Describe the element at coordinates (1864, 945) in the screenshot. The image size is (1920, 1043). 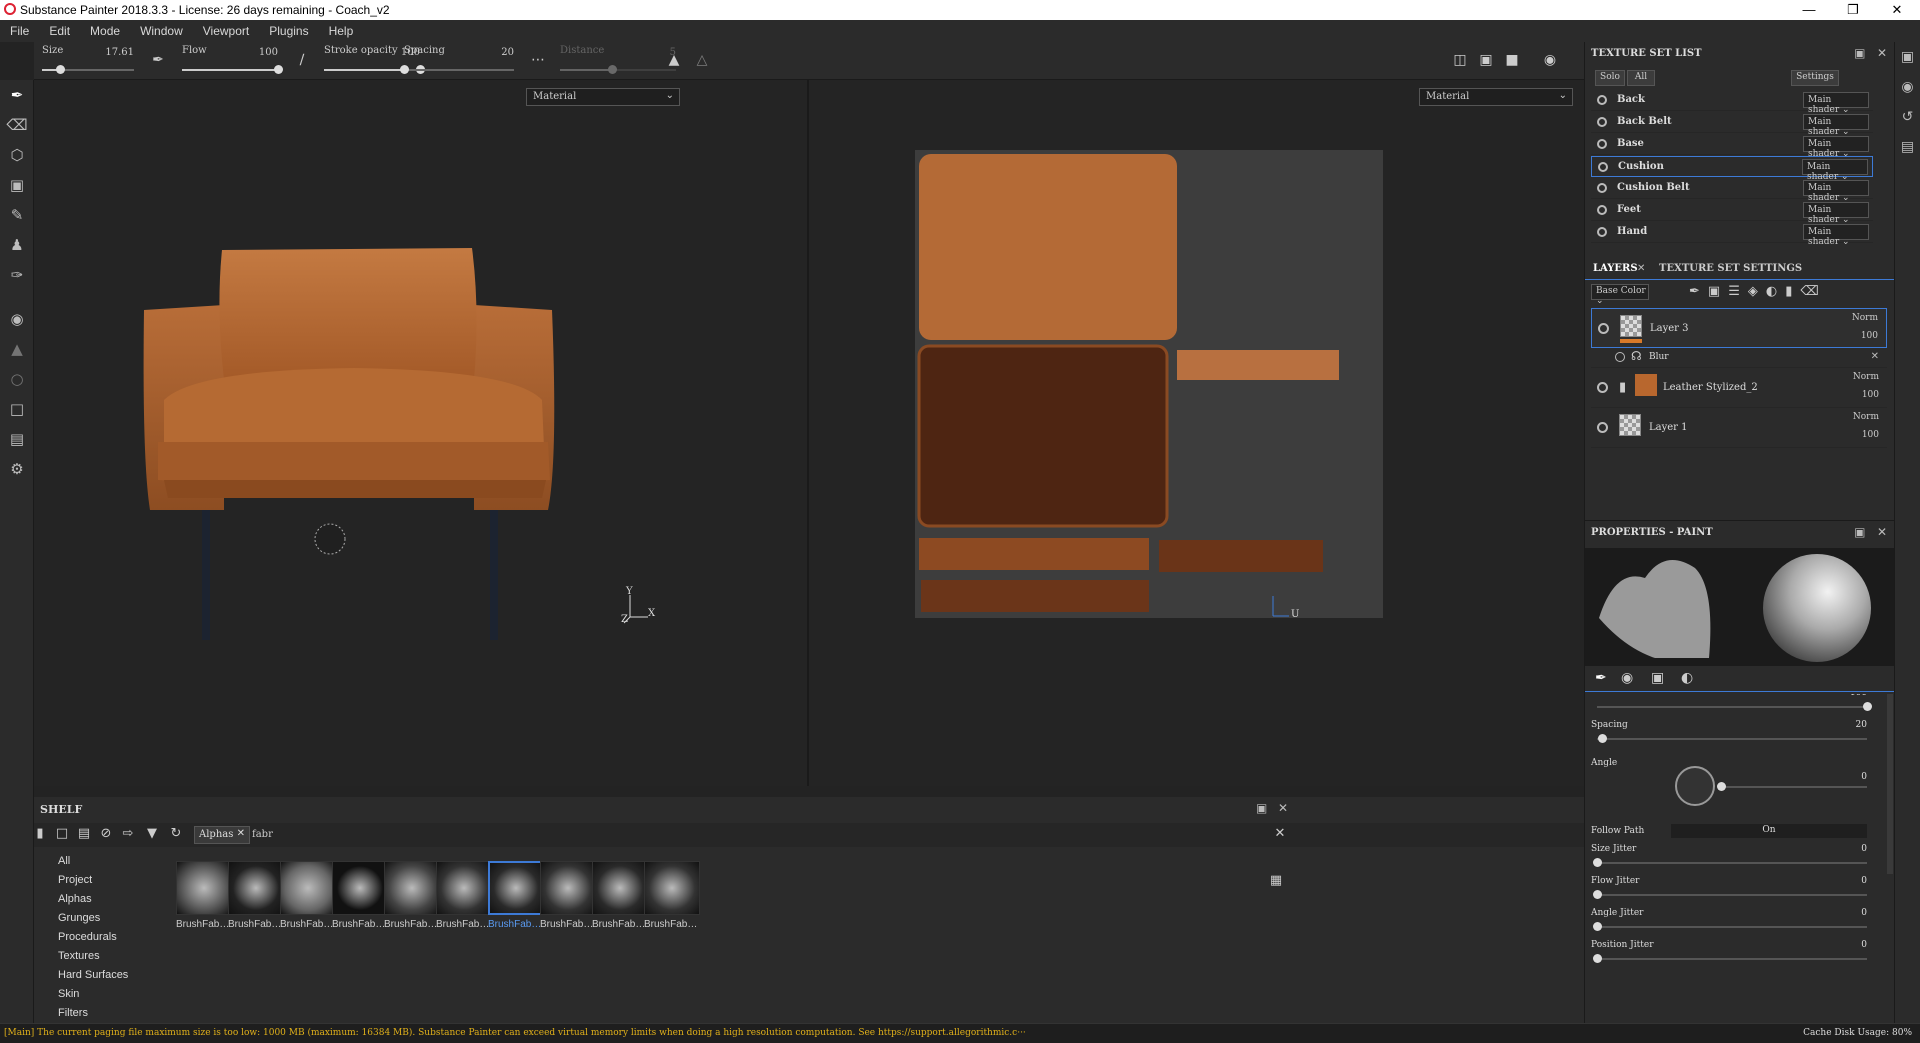
I see `position-jitter-value: 0` at that location.